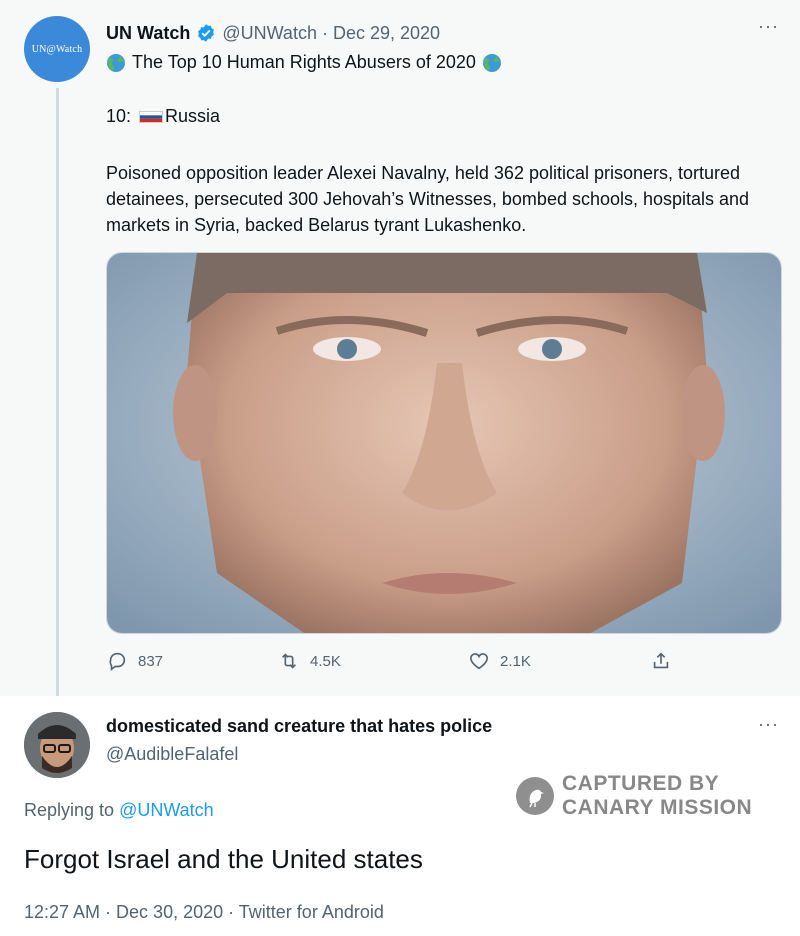 The width and height of the screenshot is (800, 936). I want to click on rank-country: Russia, so click(193, 116).